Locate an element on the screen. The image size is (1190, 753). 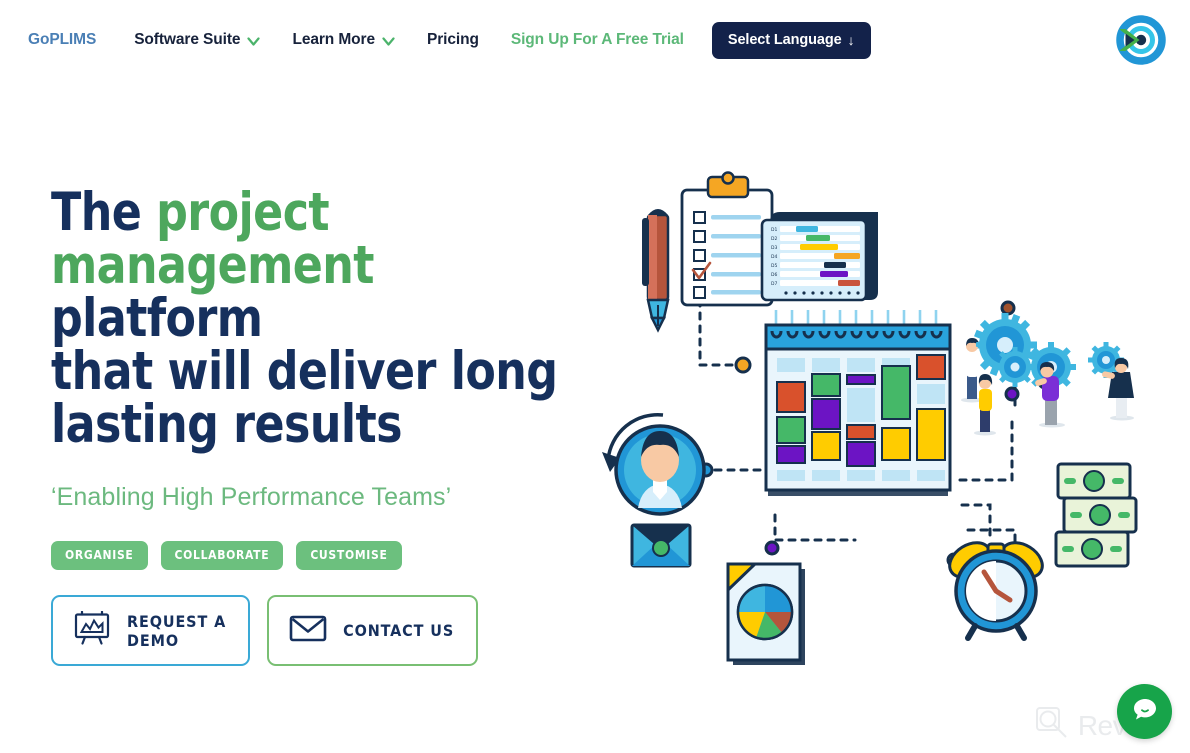
contact-us-button: CONTACT US is located at coordinates (373, 630).